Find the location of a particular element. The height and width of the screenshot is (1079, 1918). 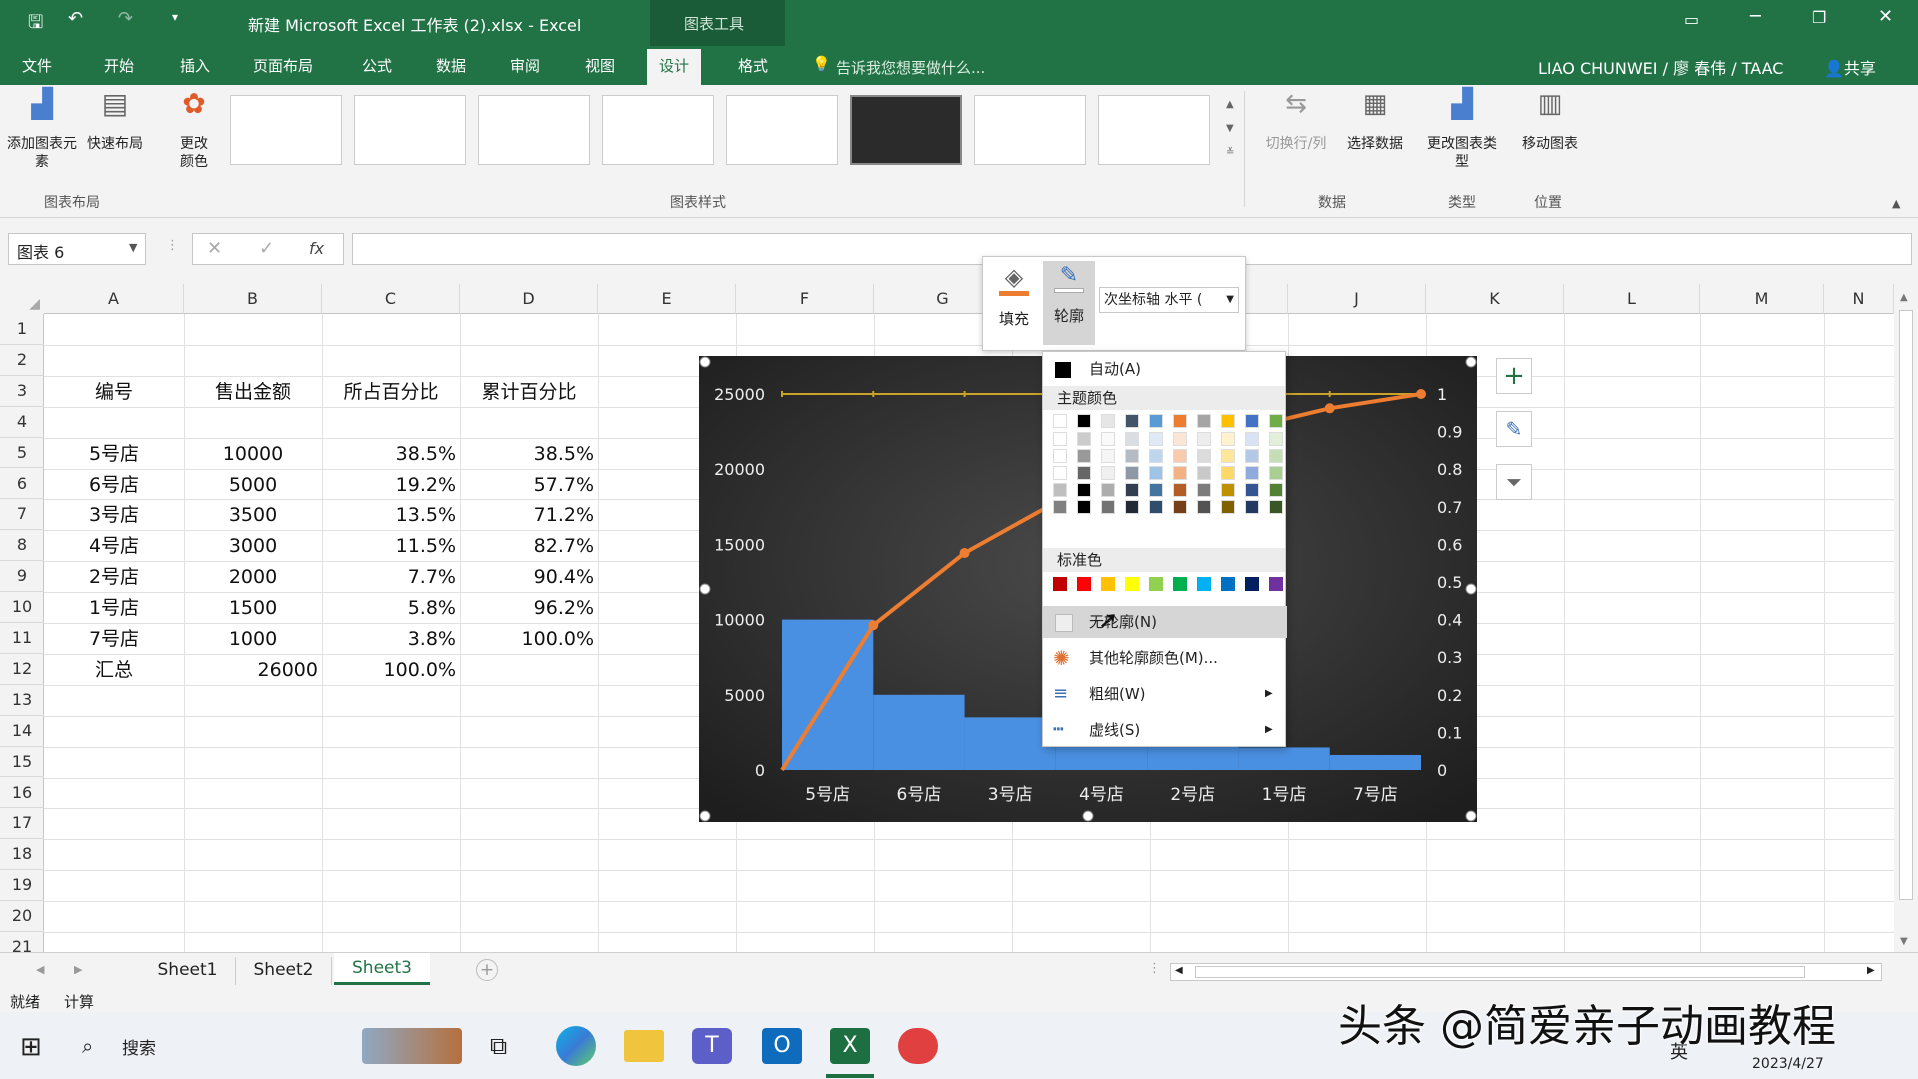

chart-elements-button: + is located at coordinates (1514, 376).